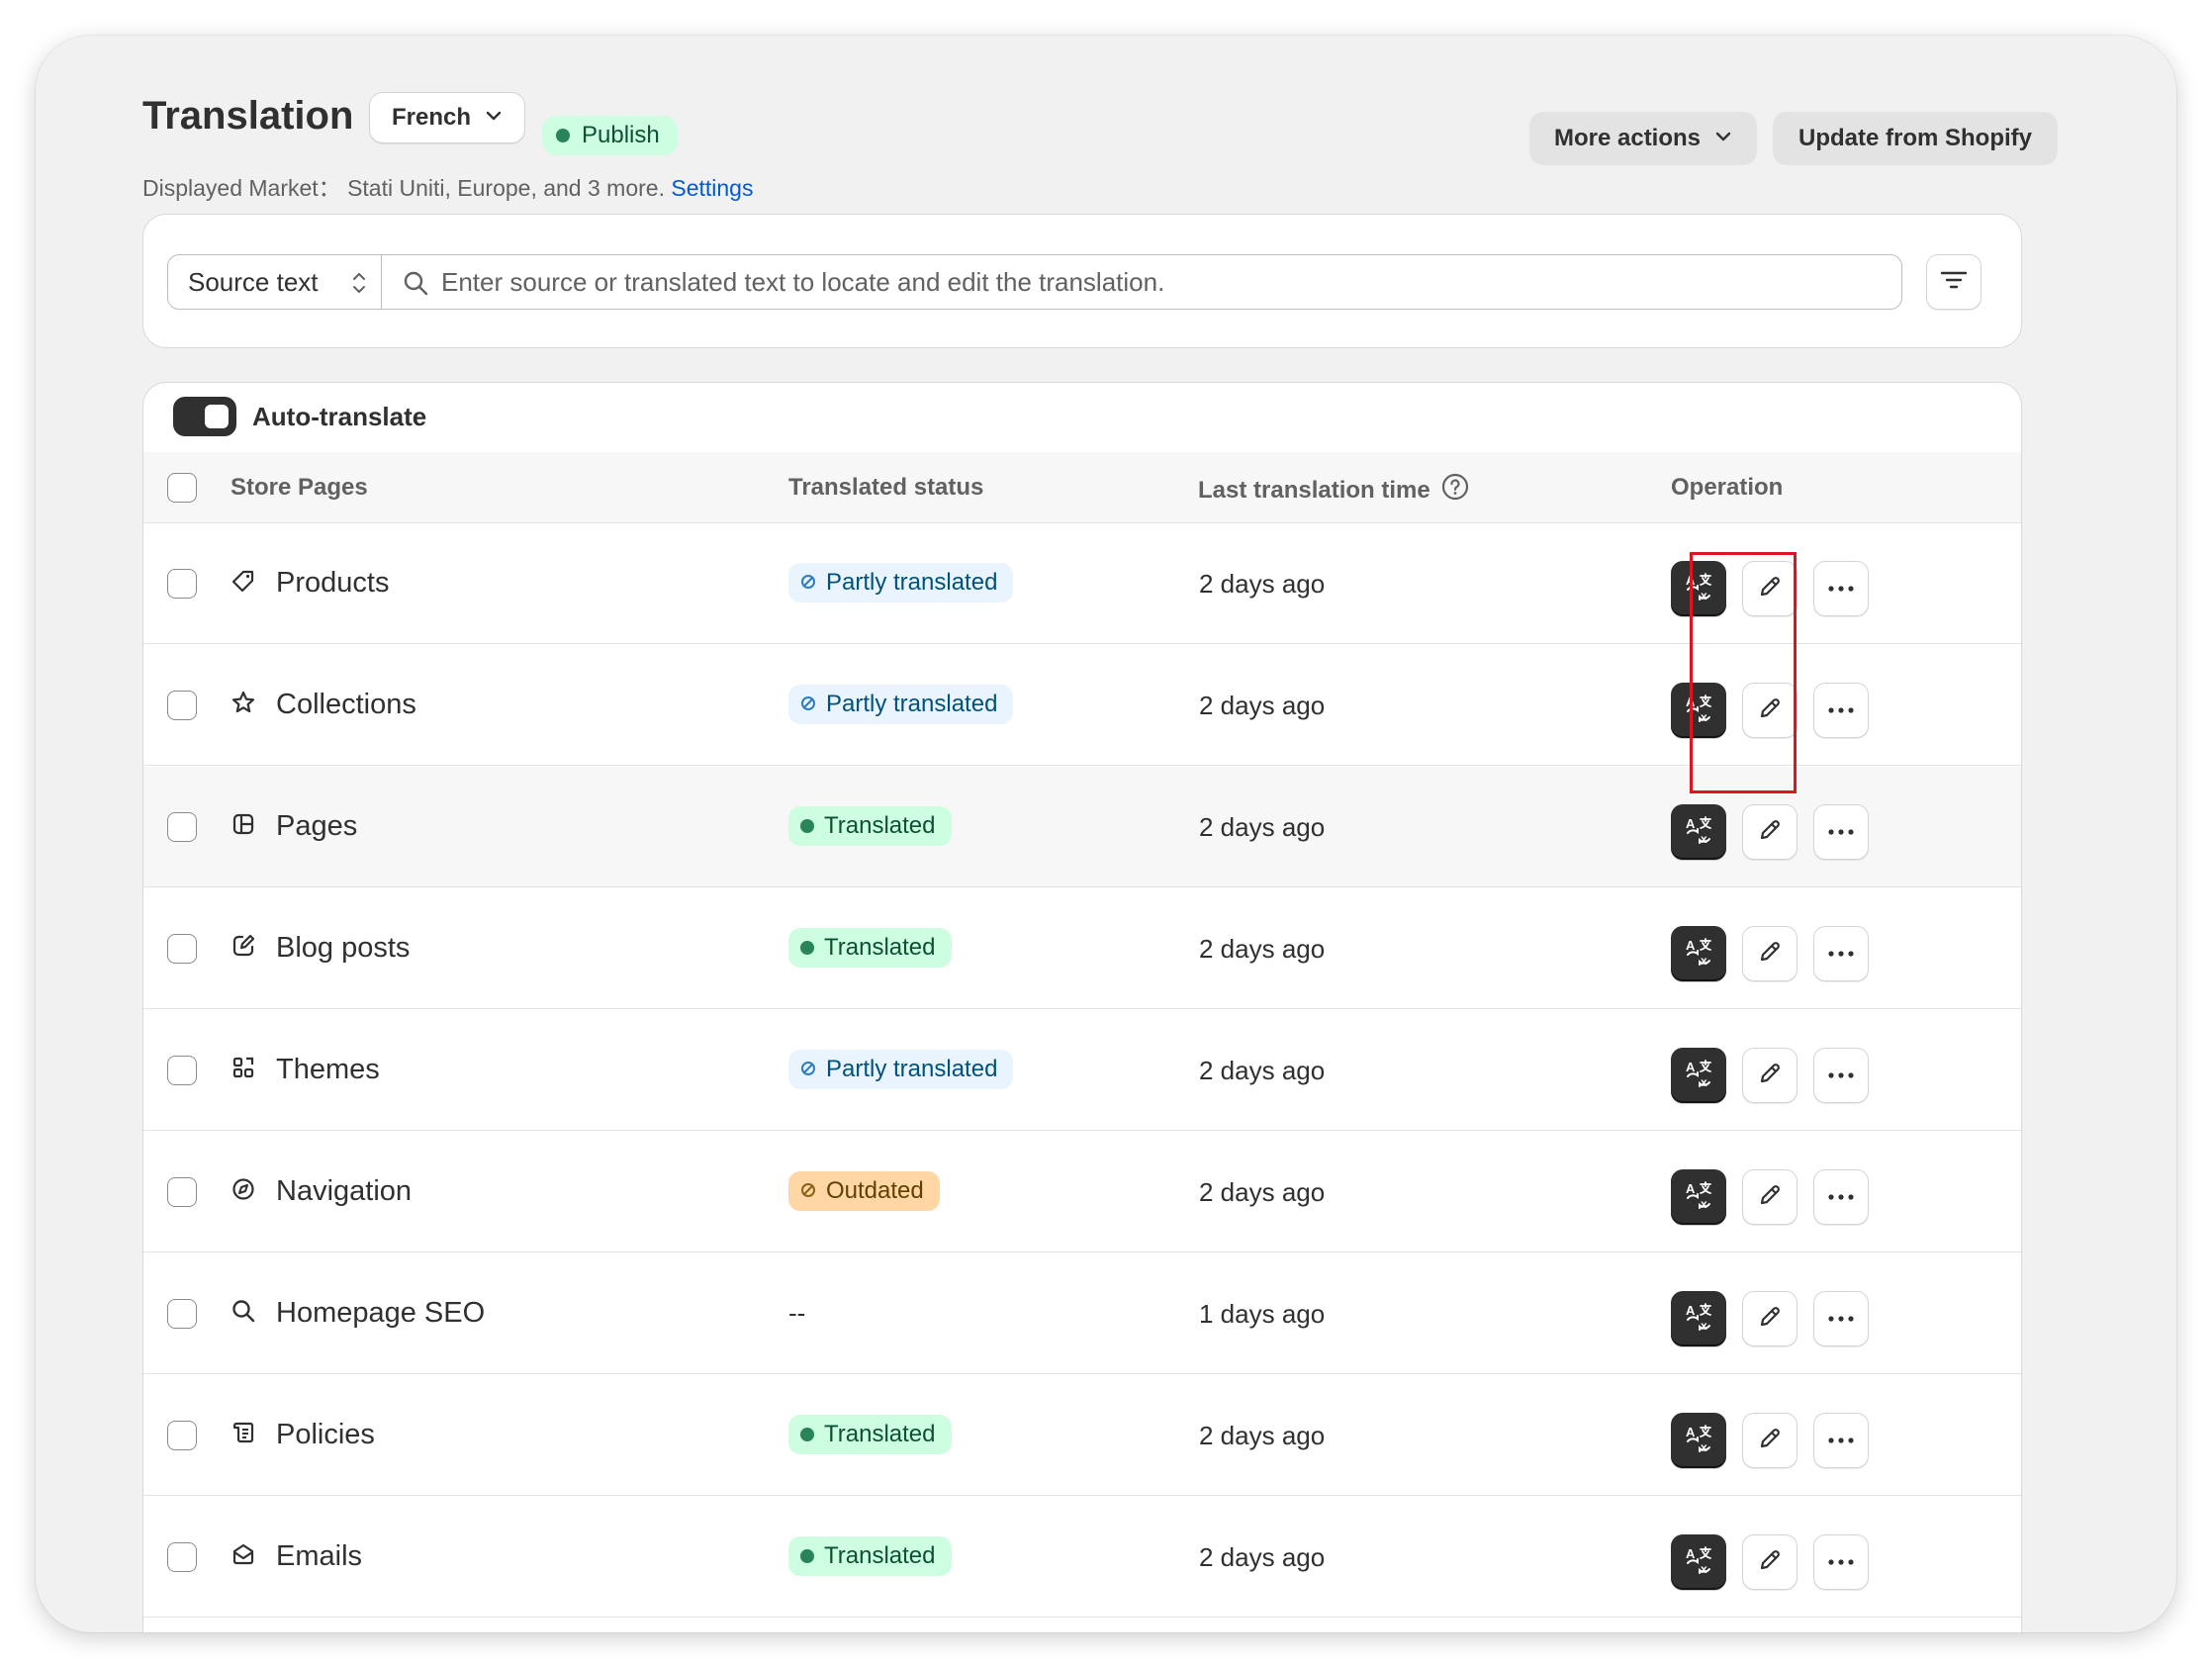 The width and height of the screenshot is (2212, 1668). Describe the element at coordinates (1082, 583) in the screenshot. I see `table-row: Products Partly translated 2 days ago Ax` at that location.